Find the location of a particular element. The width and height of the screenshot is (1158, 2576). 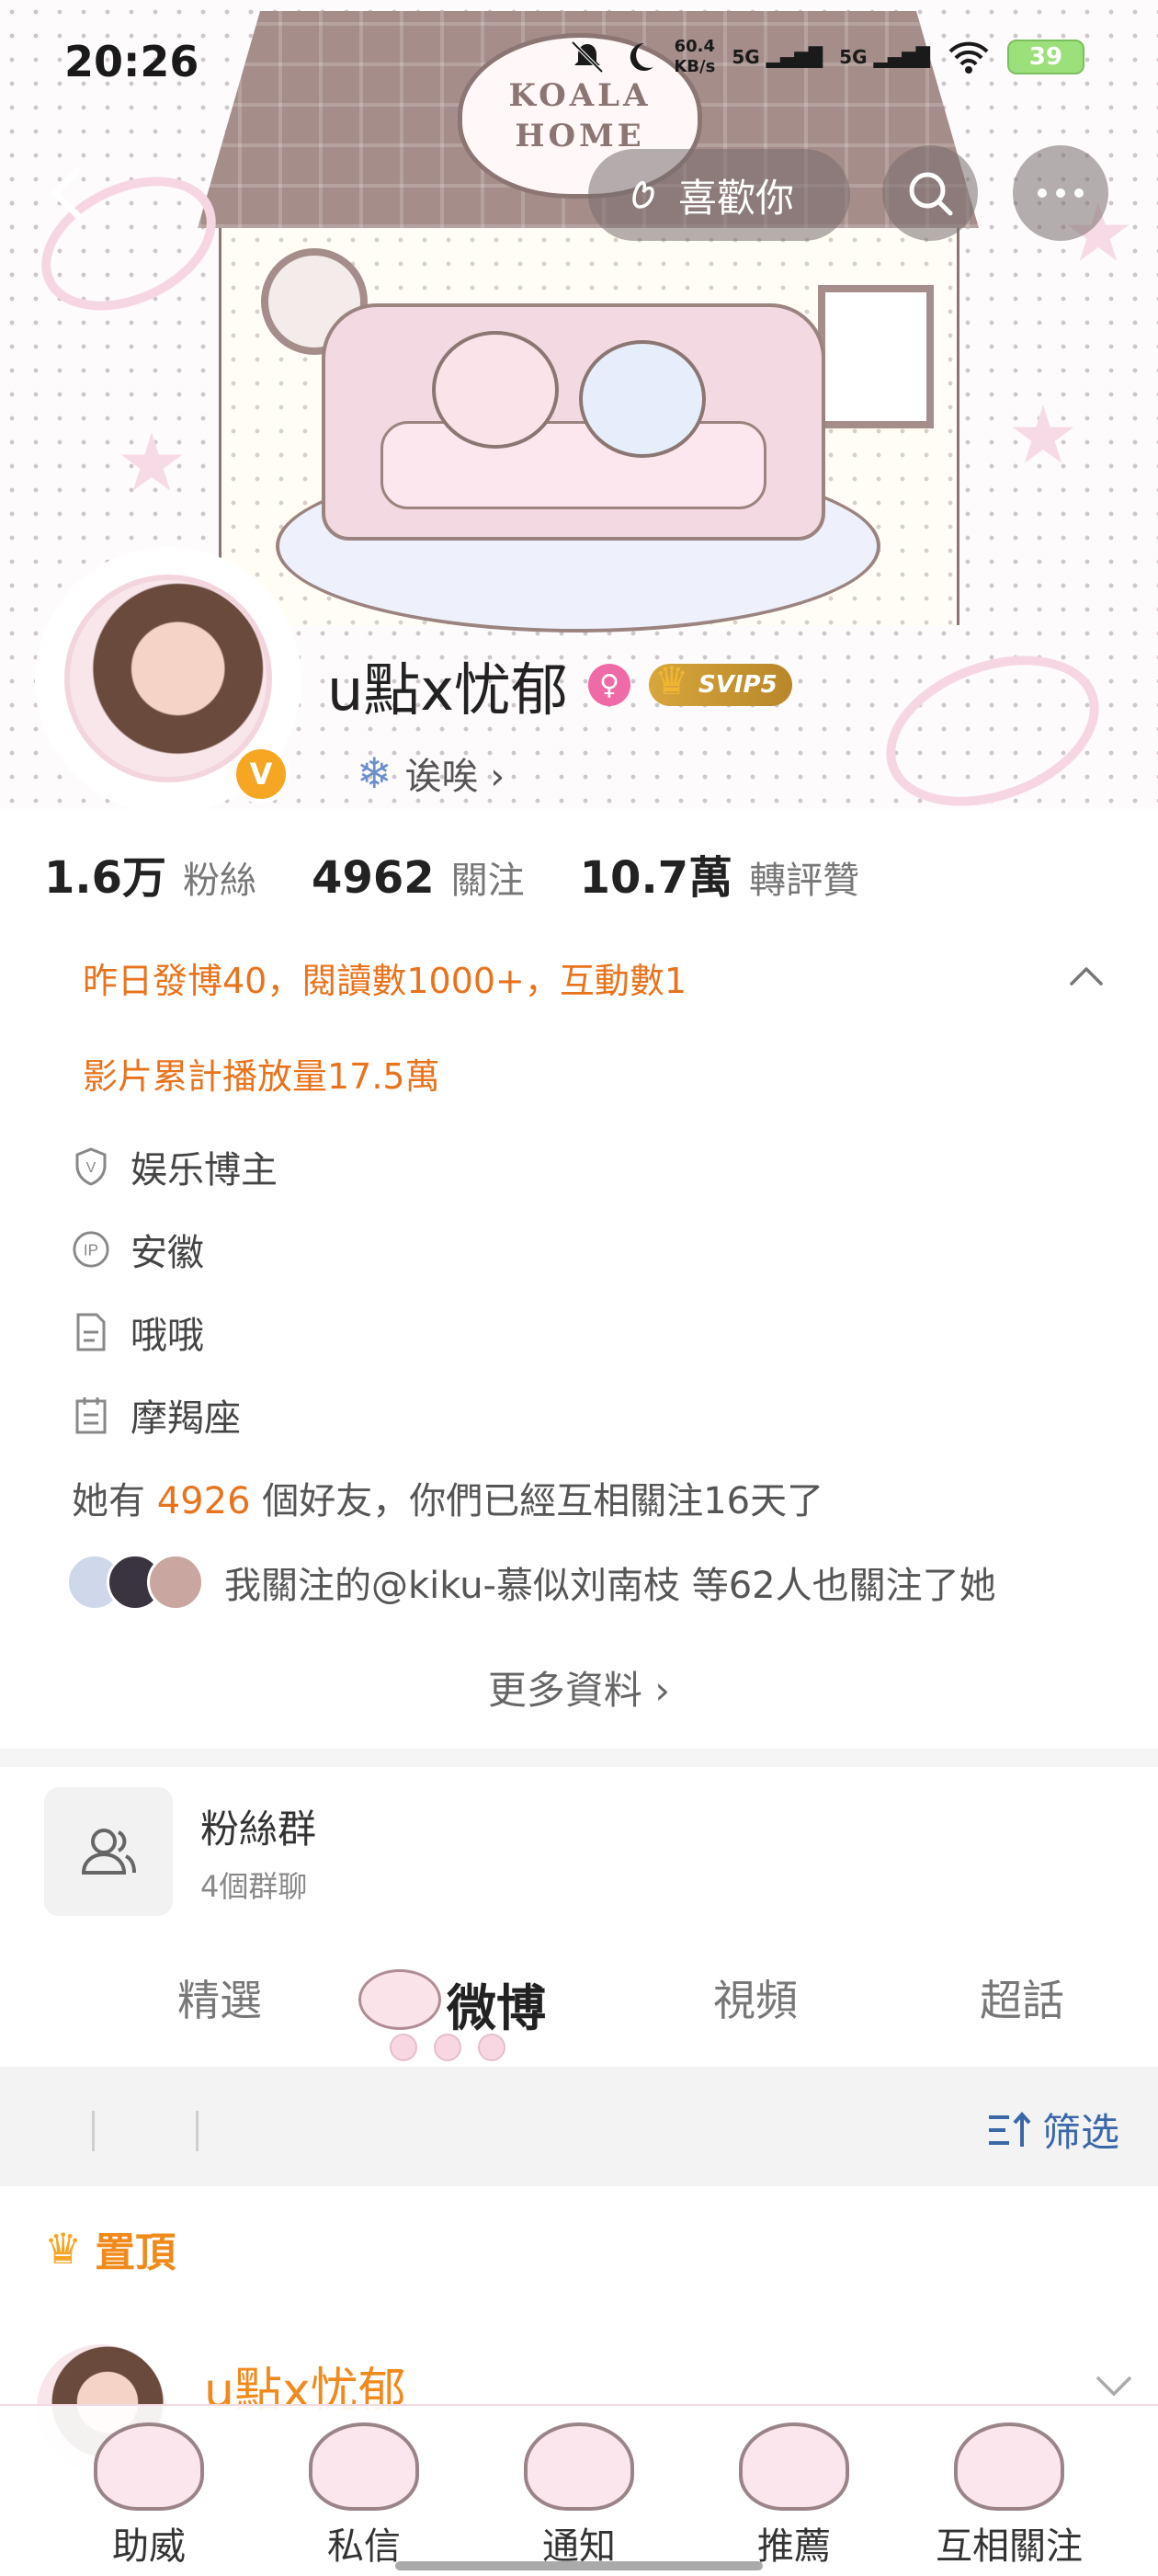

calendar-icon is located at coordinates (91, 1415).